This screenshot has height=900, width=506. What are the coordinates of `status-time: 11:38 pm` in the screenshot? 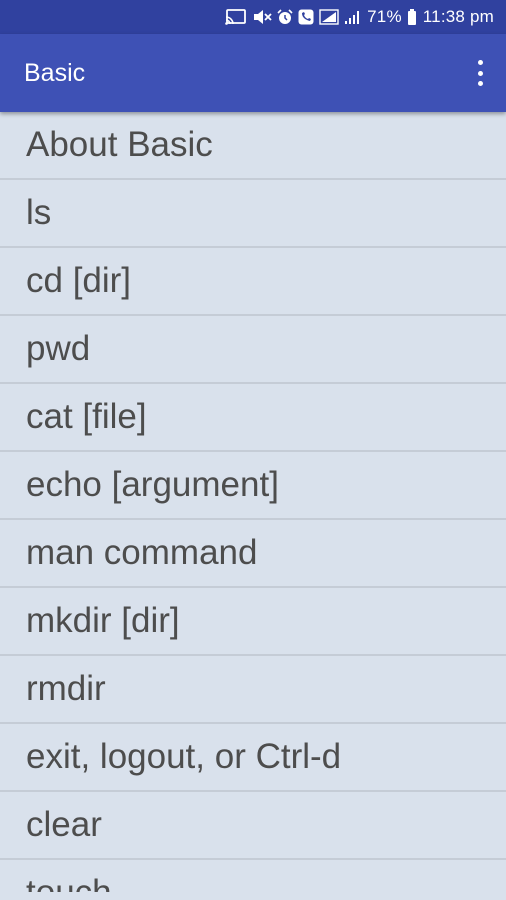 It's located at (458, 16).